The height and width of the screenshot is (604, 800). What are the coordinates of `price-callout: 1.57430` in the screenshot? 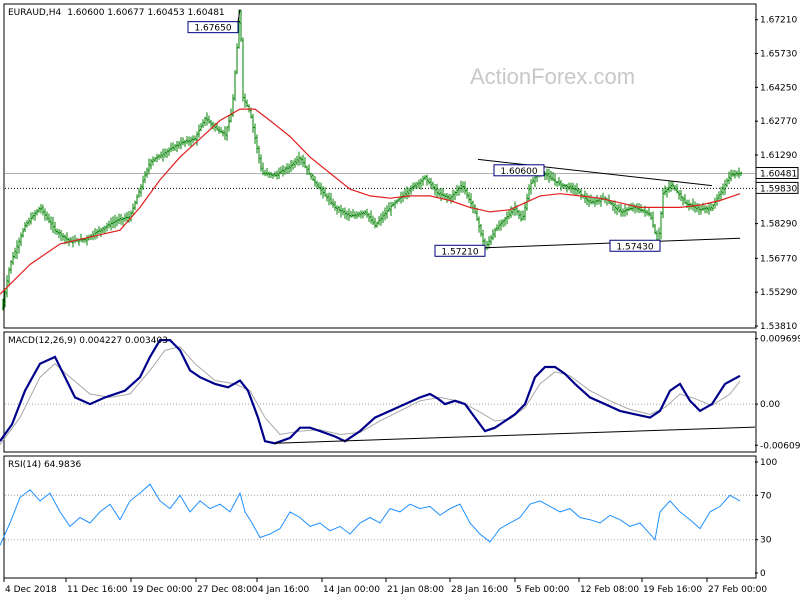 It's located at (635, 245).